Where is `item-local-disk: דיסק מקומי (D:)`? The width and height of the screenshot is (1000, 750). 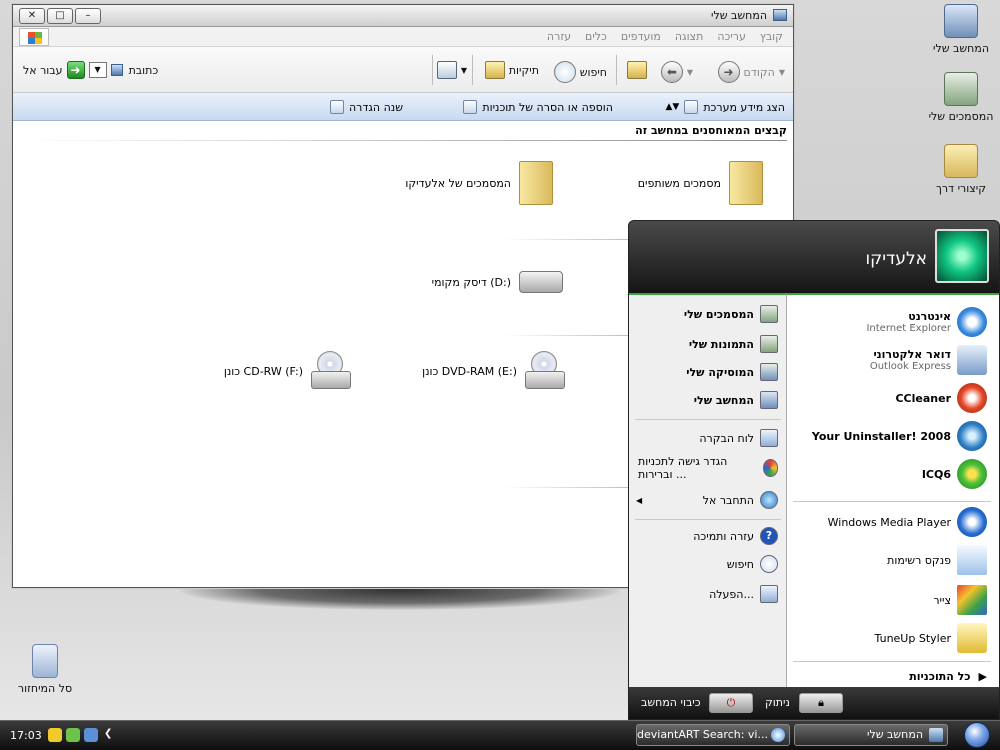
item-local-disk: דיסק מקומי (D:) is located at coordinates (497, 282).